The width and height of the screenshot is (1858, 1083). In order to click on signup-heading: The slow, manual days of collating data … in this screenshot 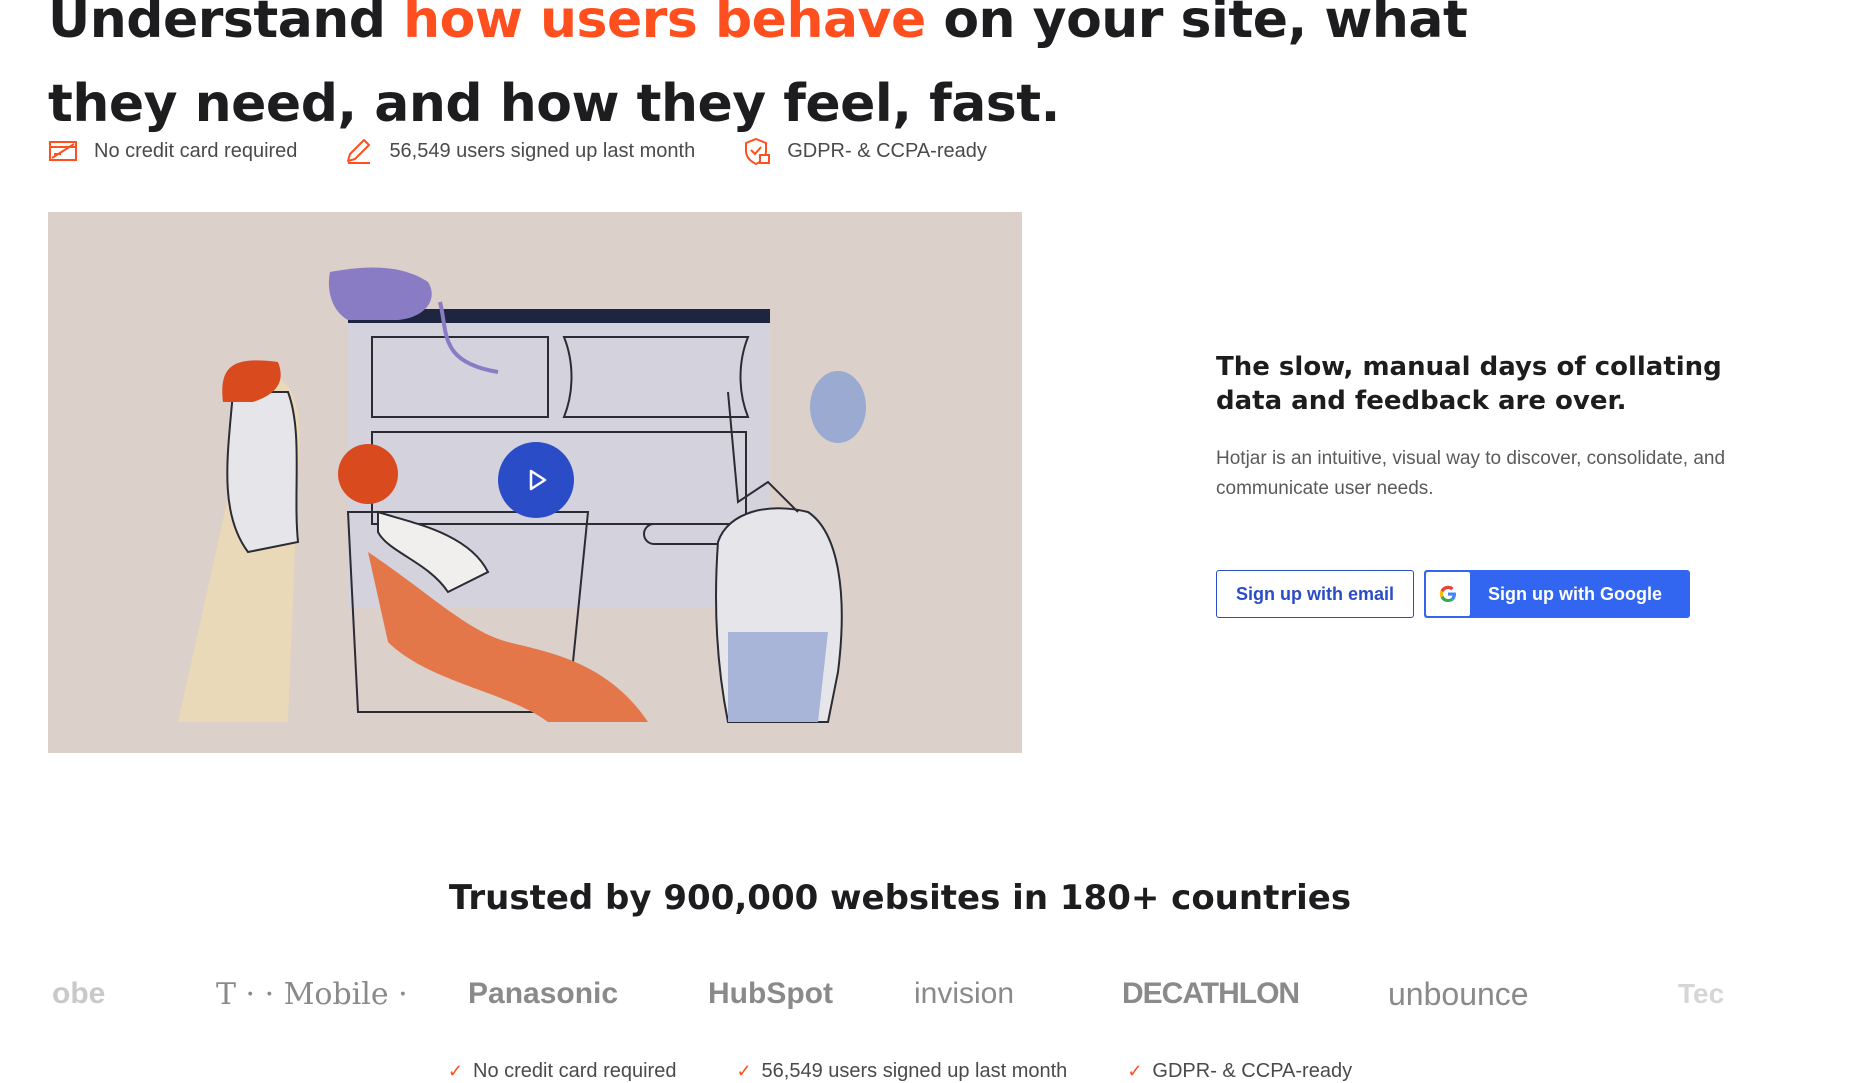, I will do `click(1469, 384)`.